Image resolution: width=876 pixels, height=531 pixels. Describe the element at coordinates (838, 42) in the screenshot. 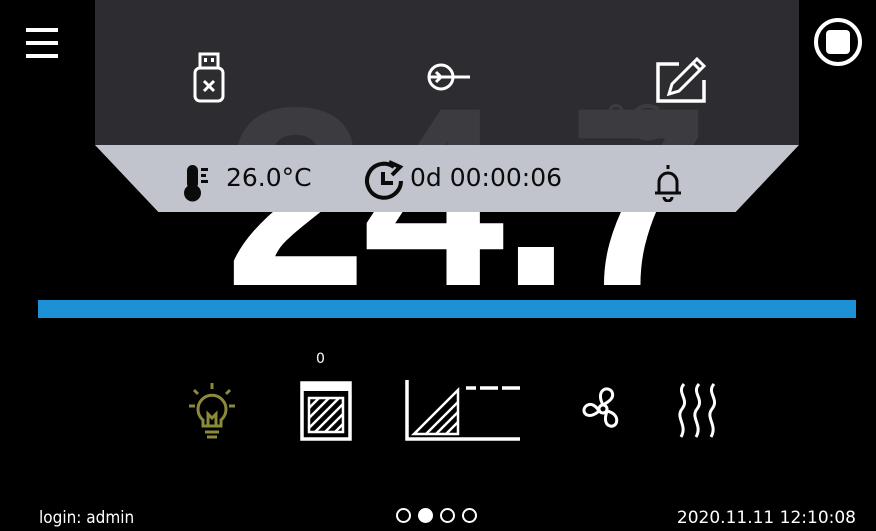

I see `stop-icon` at that location.